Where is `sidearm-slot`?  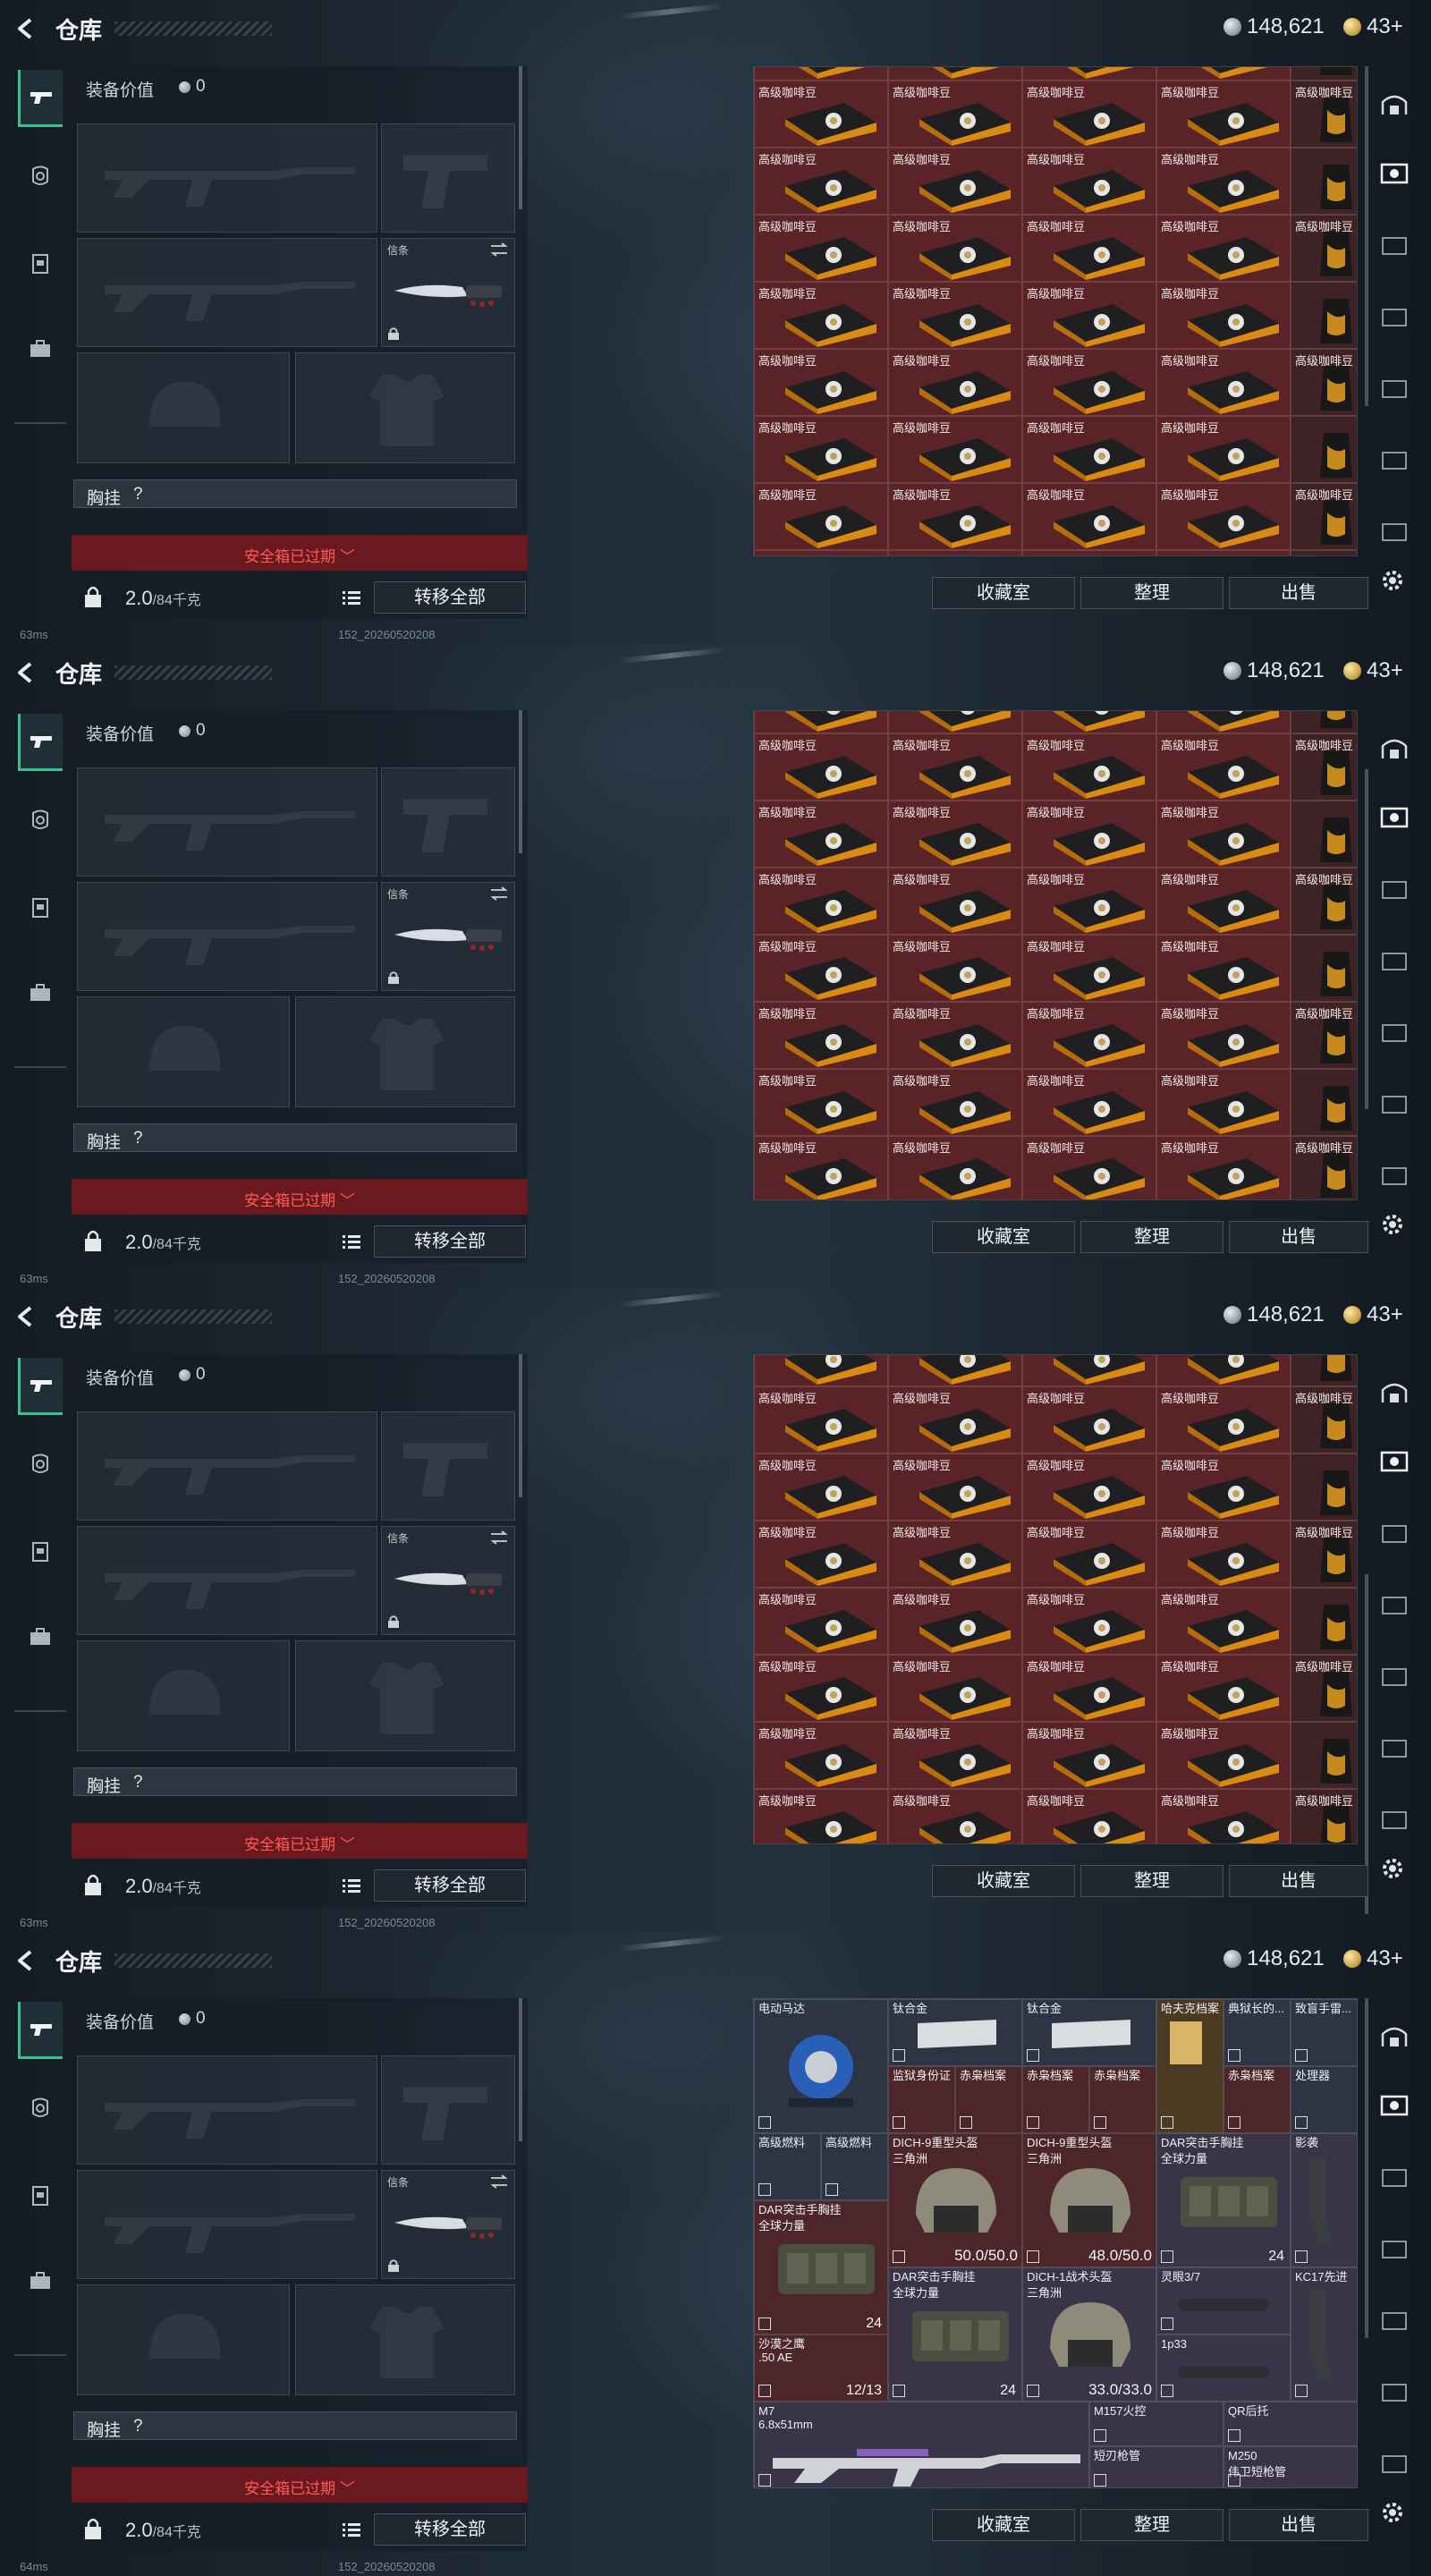
sidearm-slot is located at coordinates (448, 1466).